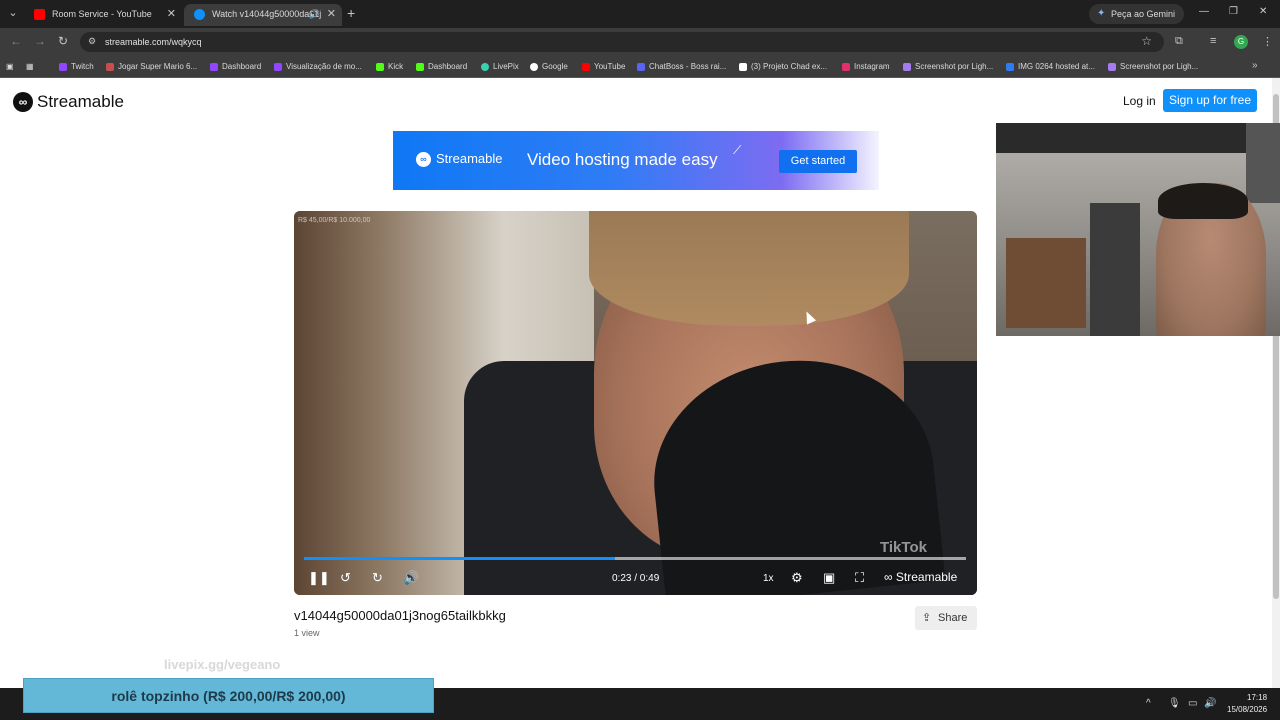 The width and height of the screenshot is (1280, 720). Describe the element at coordinates (636, 578) in the screenshot. I see `time-display: 0:23 / 0:49` at that location.